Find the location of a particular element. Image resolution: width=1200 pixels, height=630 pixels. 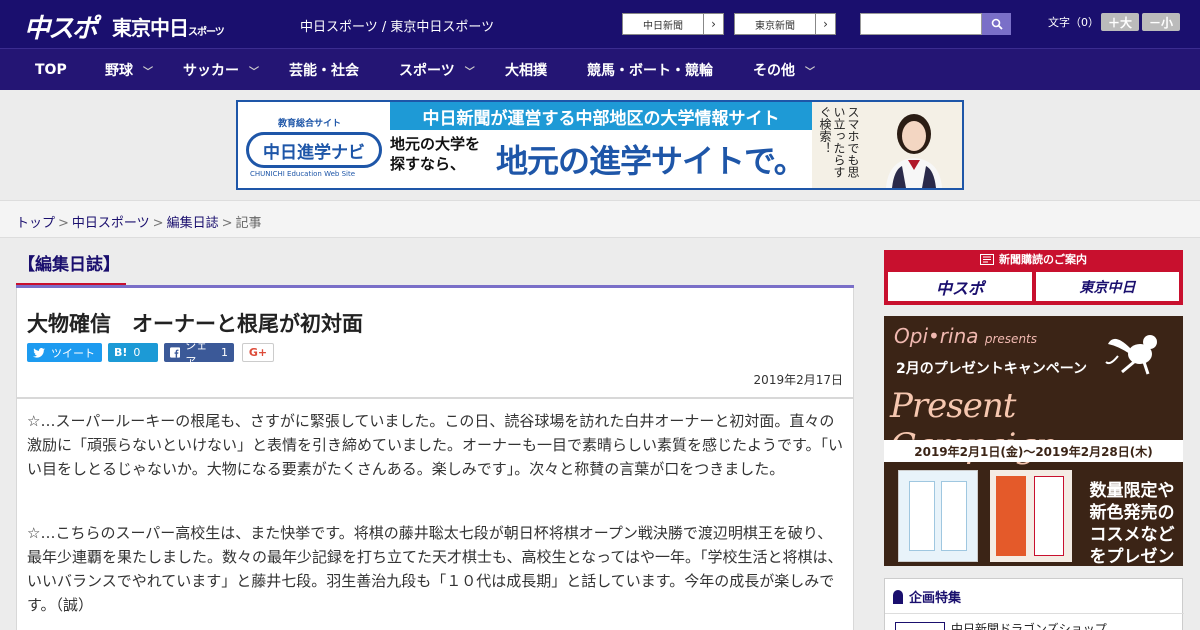

nav-item-racing: 競馬・ボート・競輪 is located at coordinates (650, 70).